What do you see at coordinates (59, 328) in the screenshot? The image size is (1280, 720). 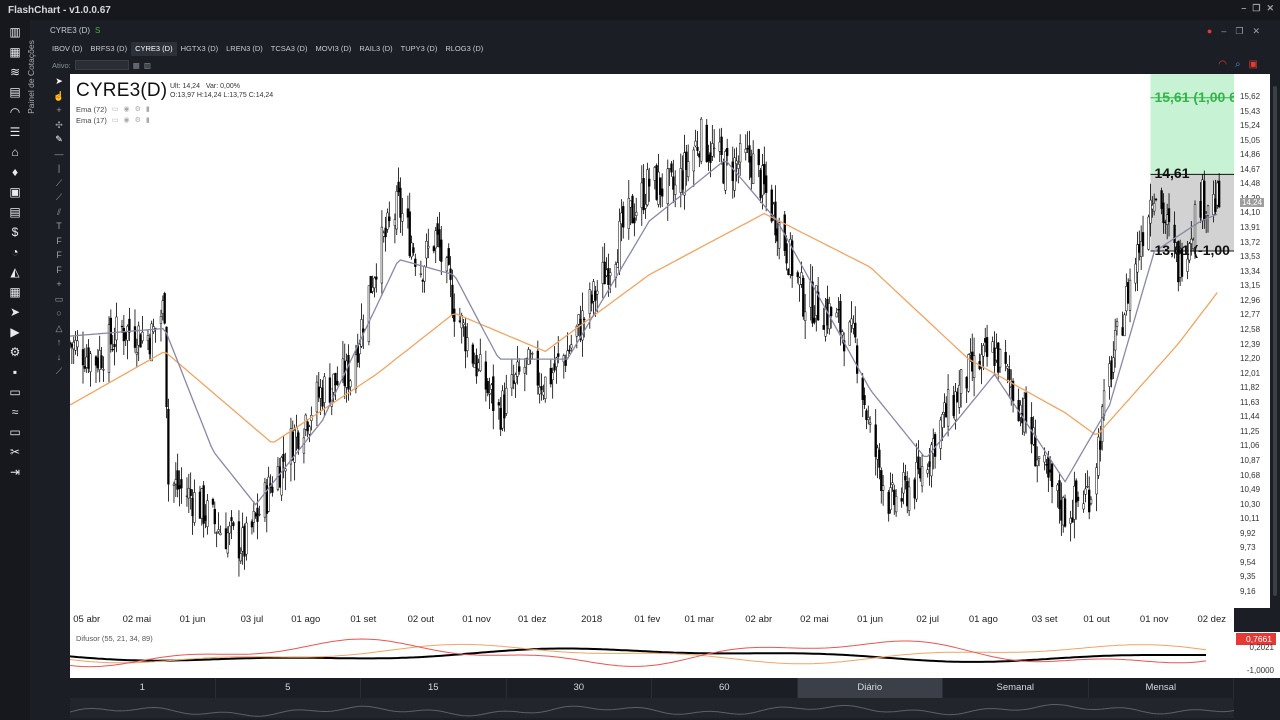 I see `triangle-icon: △` at bounding box center [59, 328].